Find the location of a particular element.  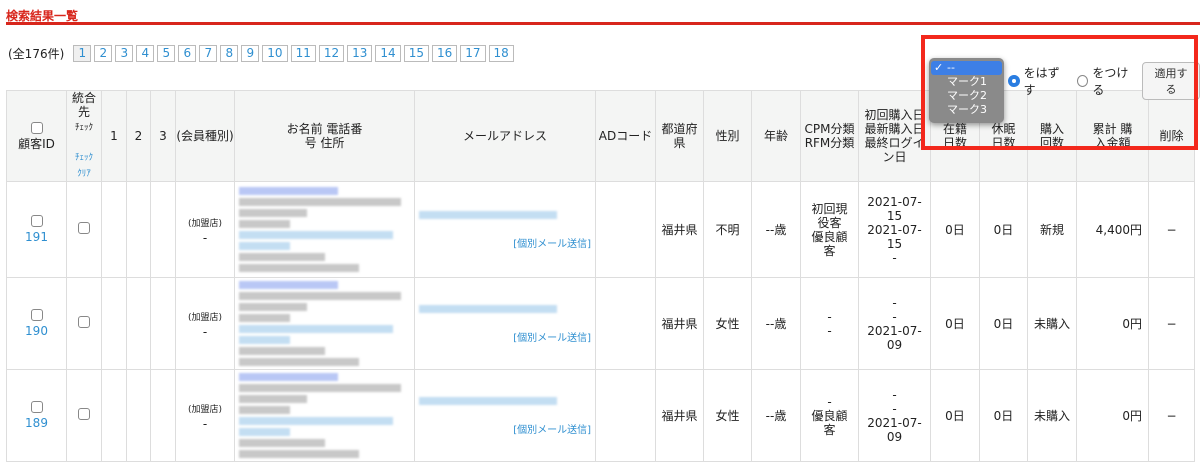

page-link-10: 10 is located at coordinates (275, 53).